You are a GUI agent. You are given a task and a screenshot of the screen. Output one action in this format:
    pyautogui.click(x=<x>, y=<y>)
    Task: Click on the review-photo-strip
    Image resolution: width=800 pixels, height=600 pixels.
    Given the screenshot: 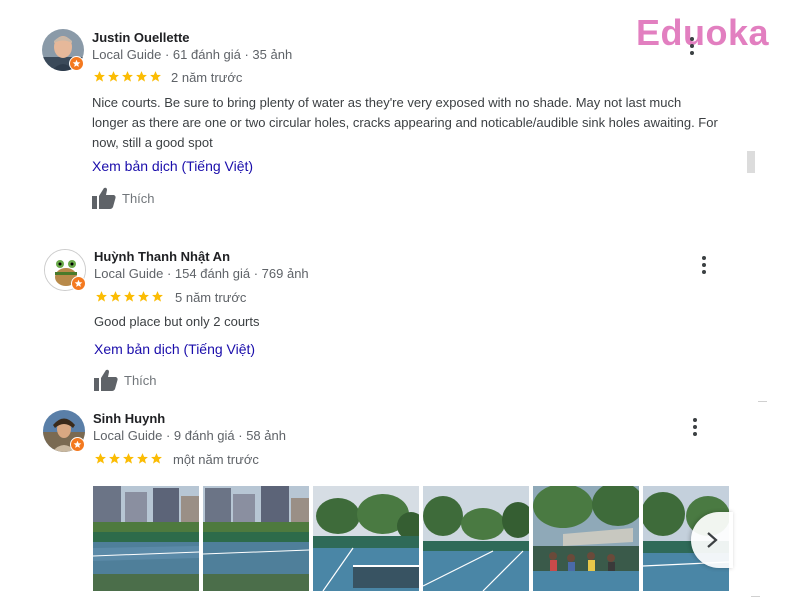 What is the action you would take?
    pyautogui.click(x=411, y=538)
    